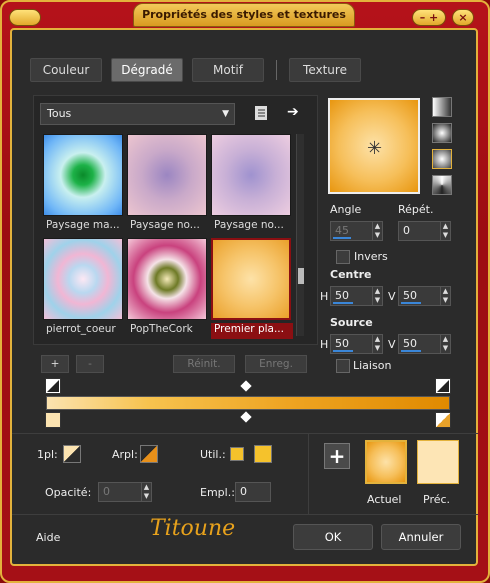  What do you see at coordinates (356, 296) in the screenshot?
I see `center-h-input: 50 ▲ ▼` at bounding box center [356, 296].